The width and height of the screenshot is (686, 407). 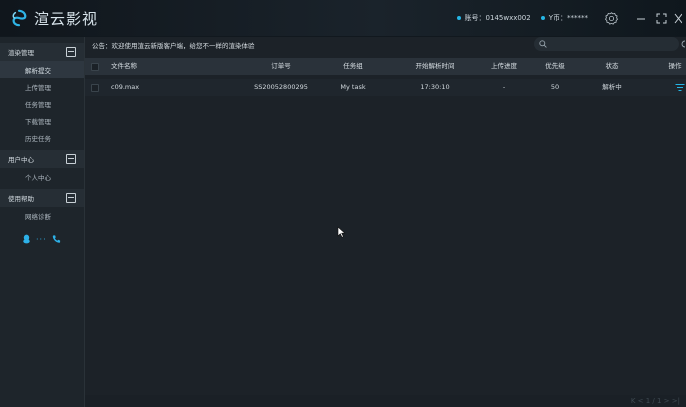 I want to click on account-value: 0145wxx002, so click(x=508, y=18).